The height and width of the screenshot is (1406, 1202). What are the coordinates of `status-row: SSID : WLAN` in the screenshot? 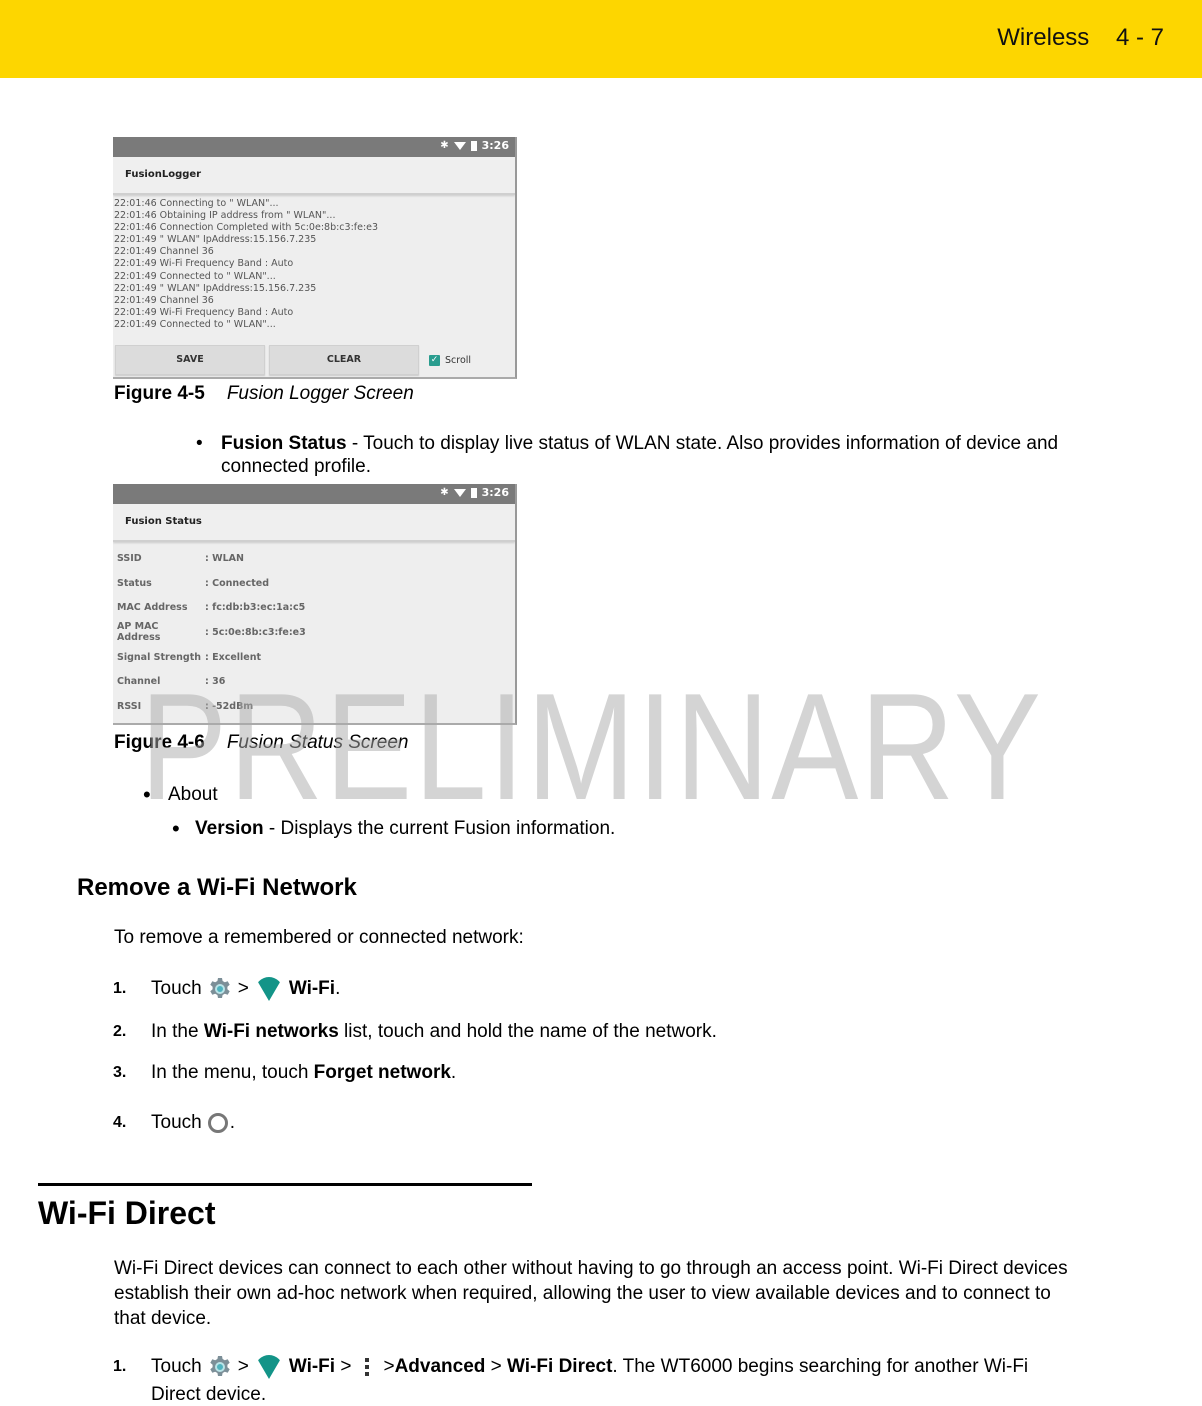 It's located at (314, 558).